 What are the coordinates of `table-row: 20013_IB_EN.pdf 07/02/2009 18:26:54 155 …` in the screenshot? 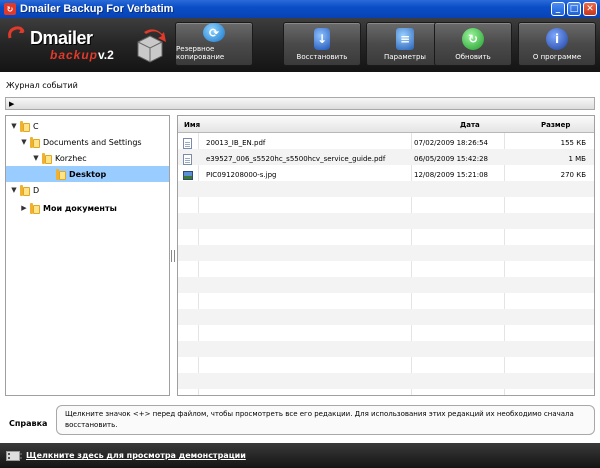 It's located at (386, 143).